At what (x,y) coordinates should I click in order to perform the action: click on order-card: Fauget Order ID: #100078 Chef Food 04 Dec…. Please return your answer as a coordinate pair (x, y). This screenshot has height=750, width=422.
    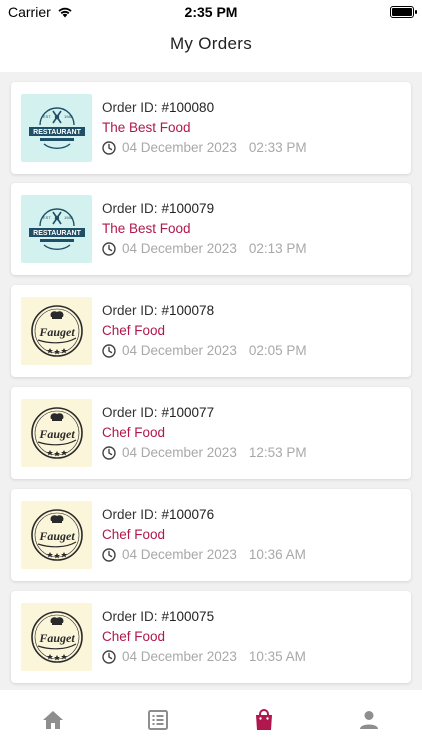
    Looking at the image, I should click on (211, 331).